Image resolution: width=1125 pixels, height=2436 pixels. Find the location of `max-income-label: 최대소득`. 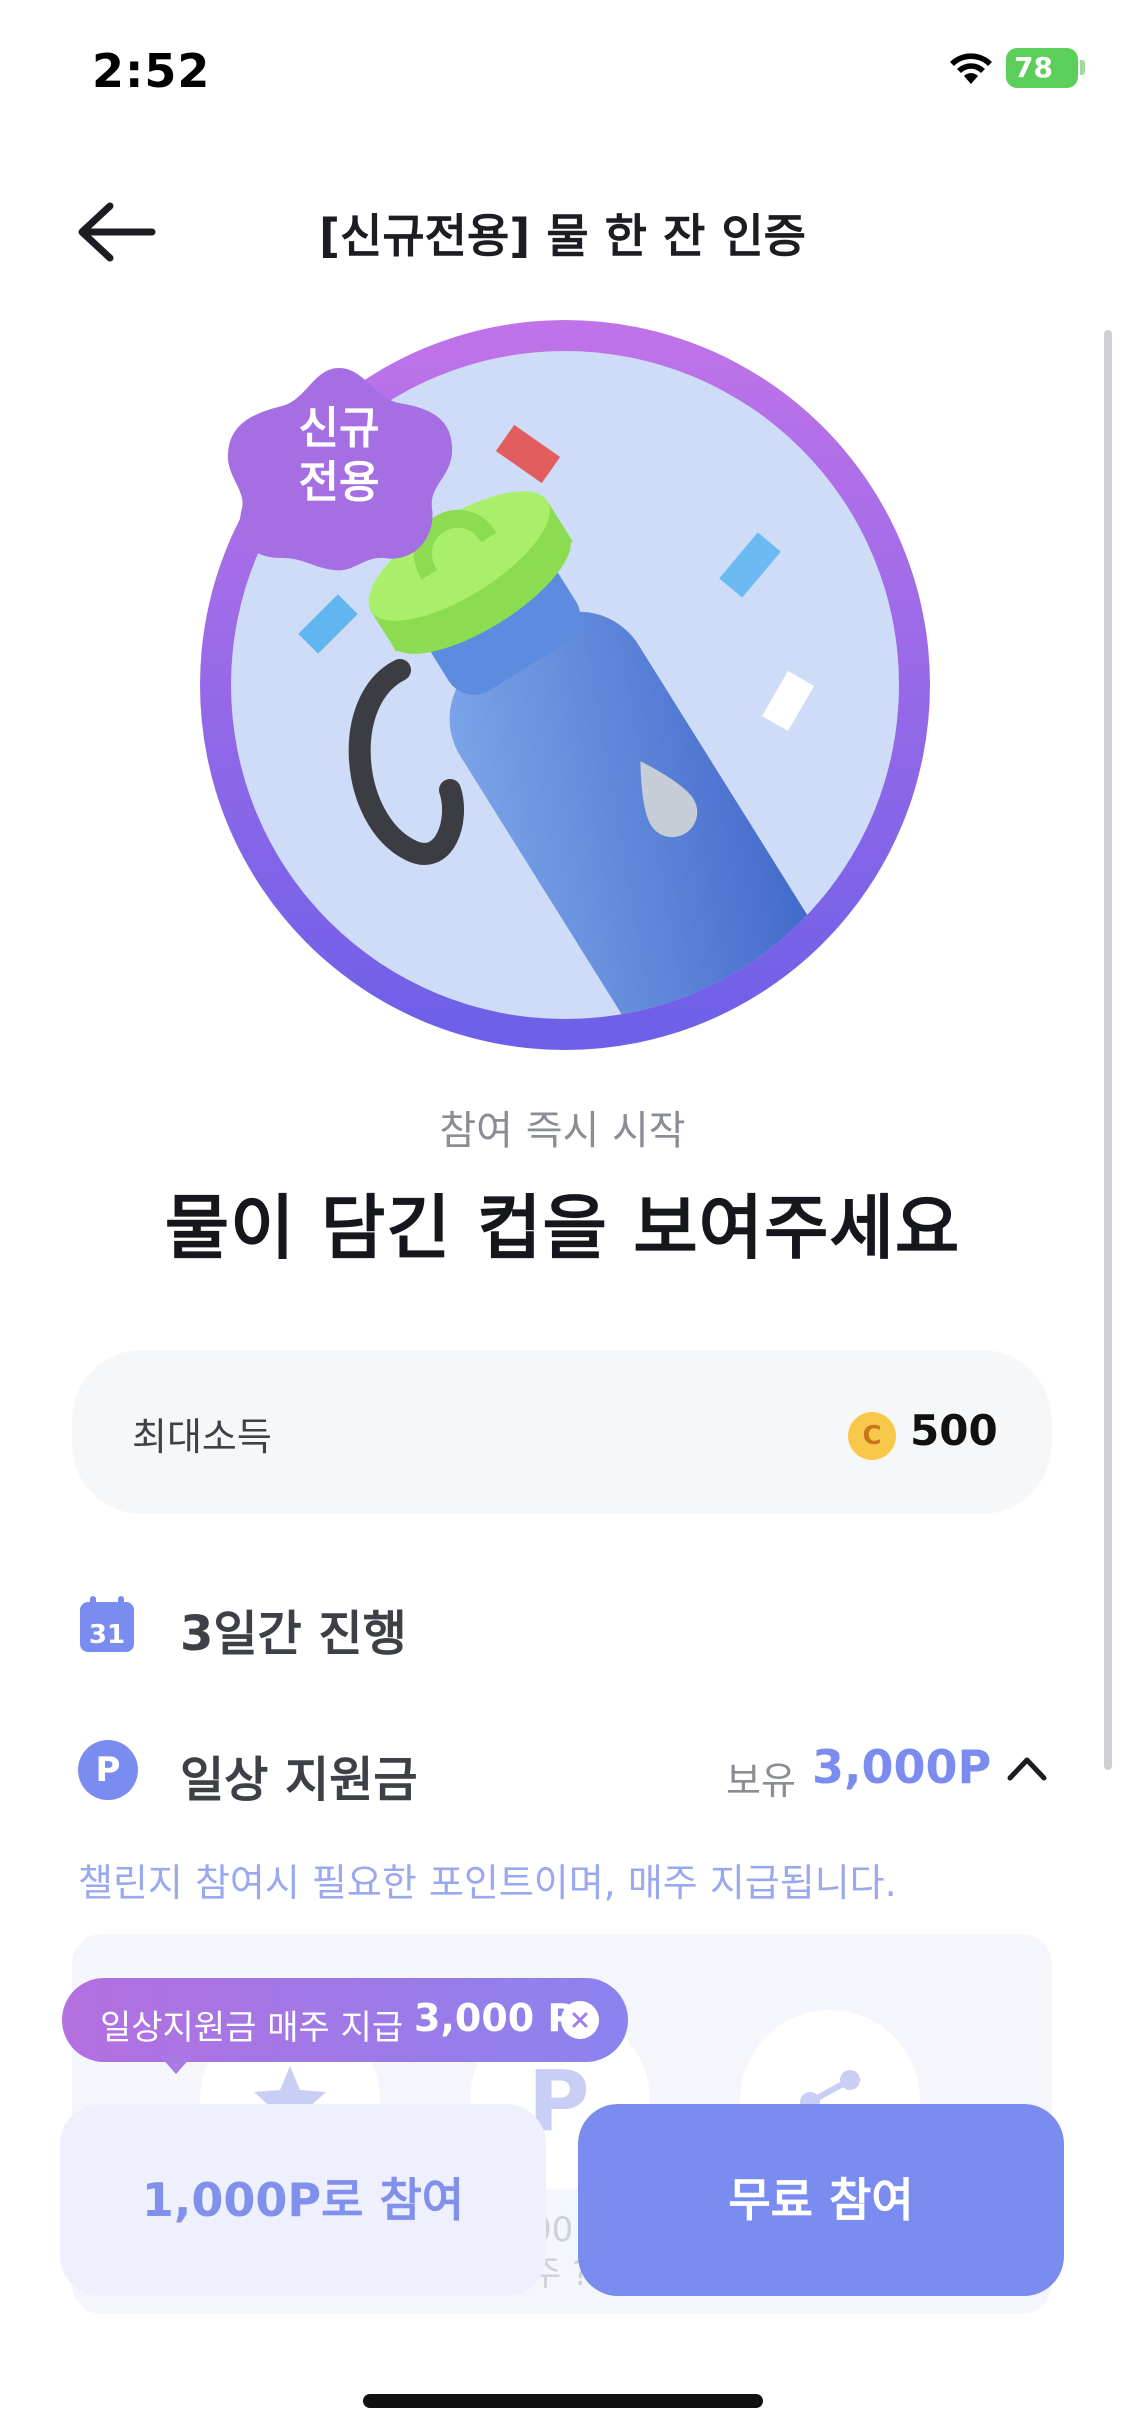

max-income-label: 최대소득 is located at coordinates (202, 1437).